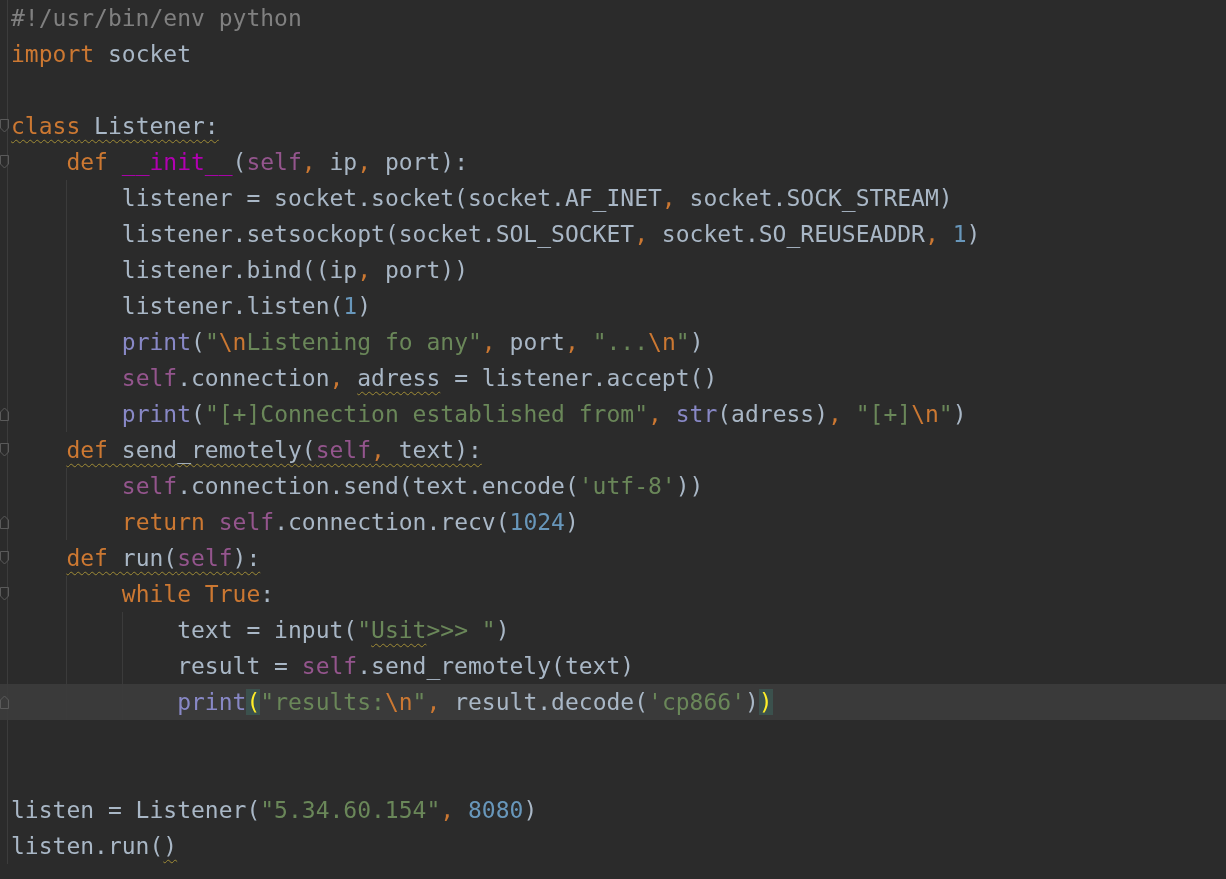  I want to click on code-line: def run(self):, so click(163, 558).